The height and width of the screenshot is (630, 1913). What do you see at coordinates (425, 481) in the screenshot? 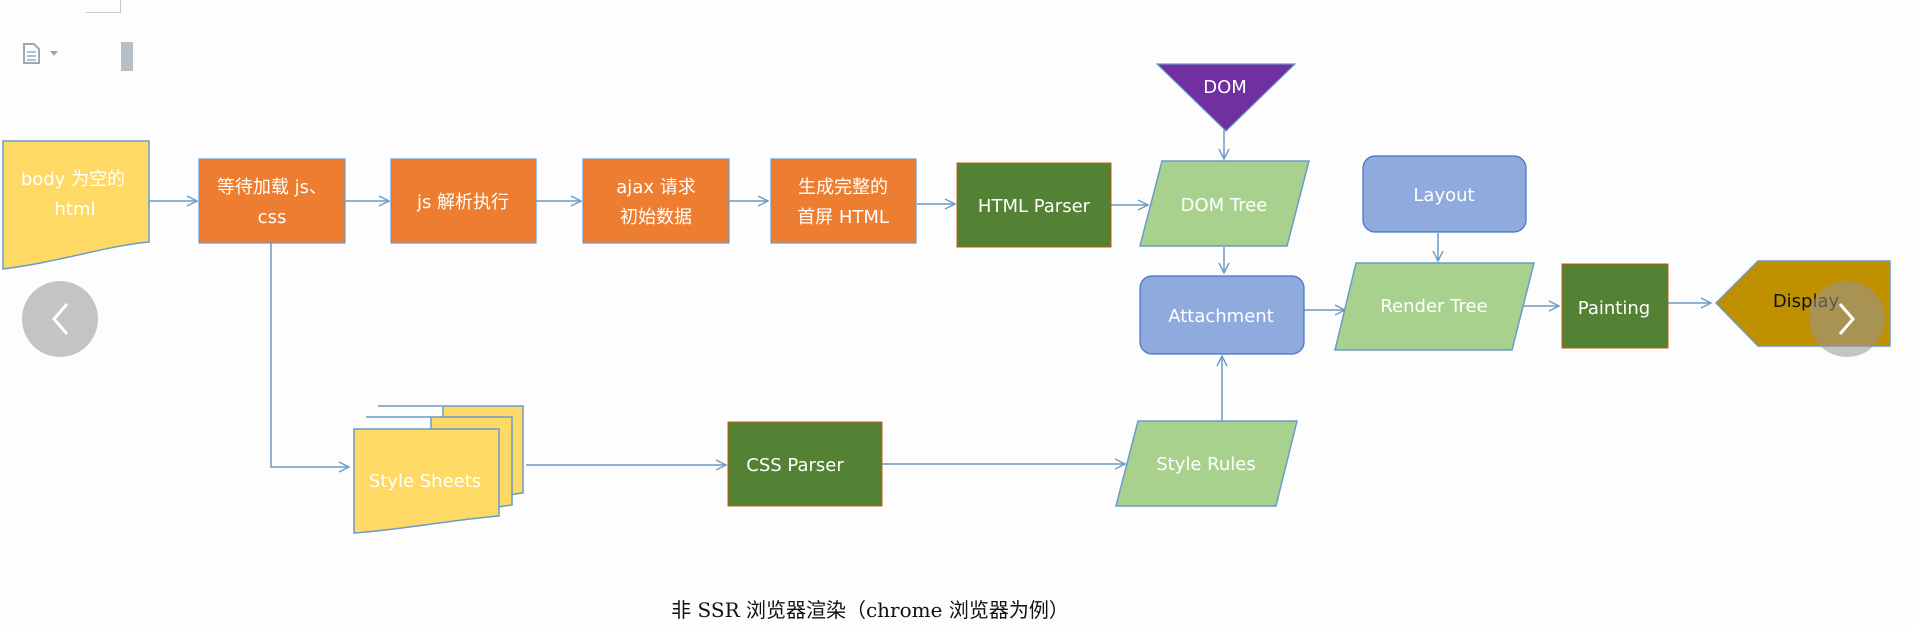
I see `node-label: Style Sheets` at bounding box center [425, 481].